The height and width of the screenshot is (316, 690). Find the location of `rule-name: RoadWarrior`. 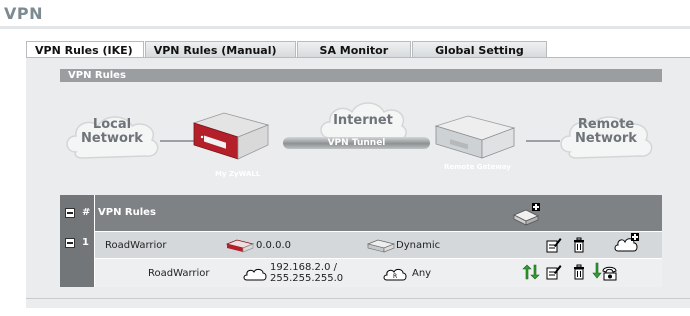

rule-name: RoadWarrior is located at coordinates (136, 245).